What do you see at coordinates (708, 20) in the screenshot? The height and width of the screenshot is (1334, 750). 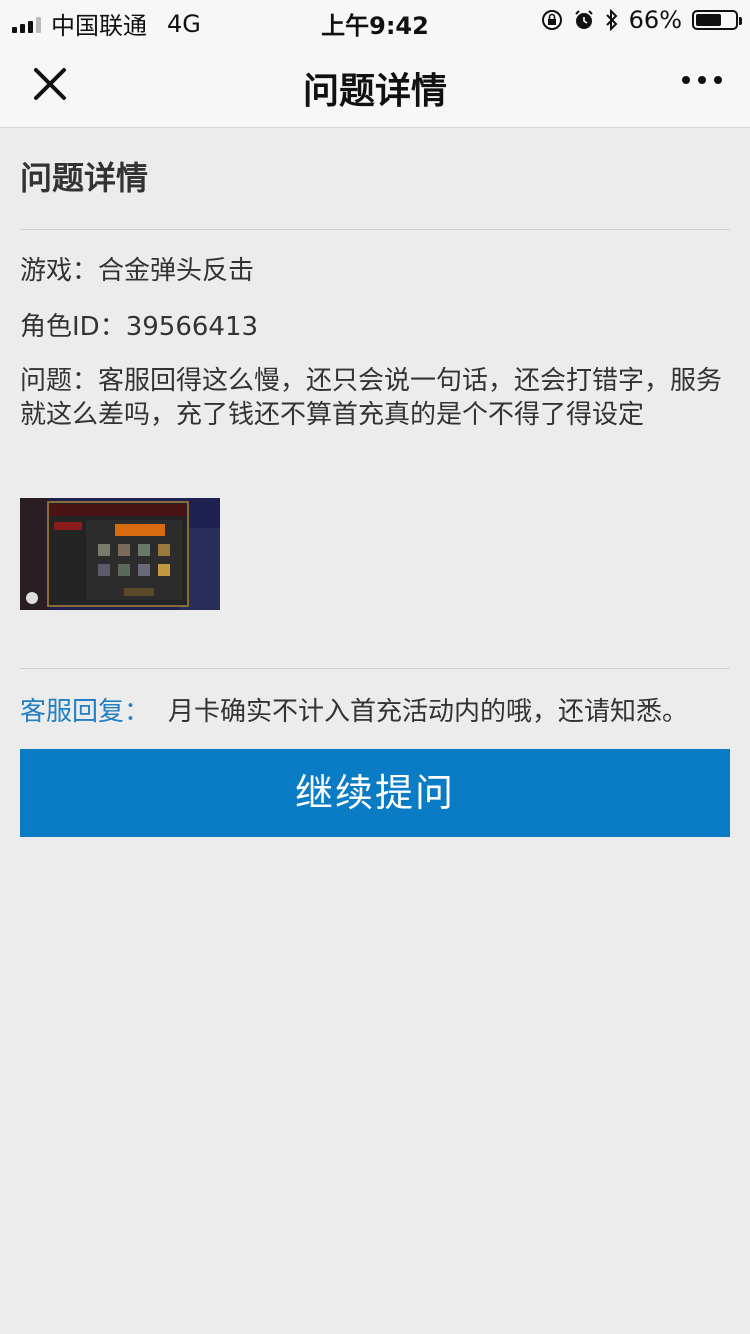 I see `battery-fill` at bounding box center [708, 20].